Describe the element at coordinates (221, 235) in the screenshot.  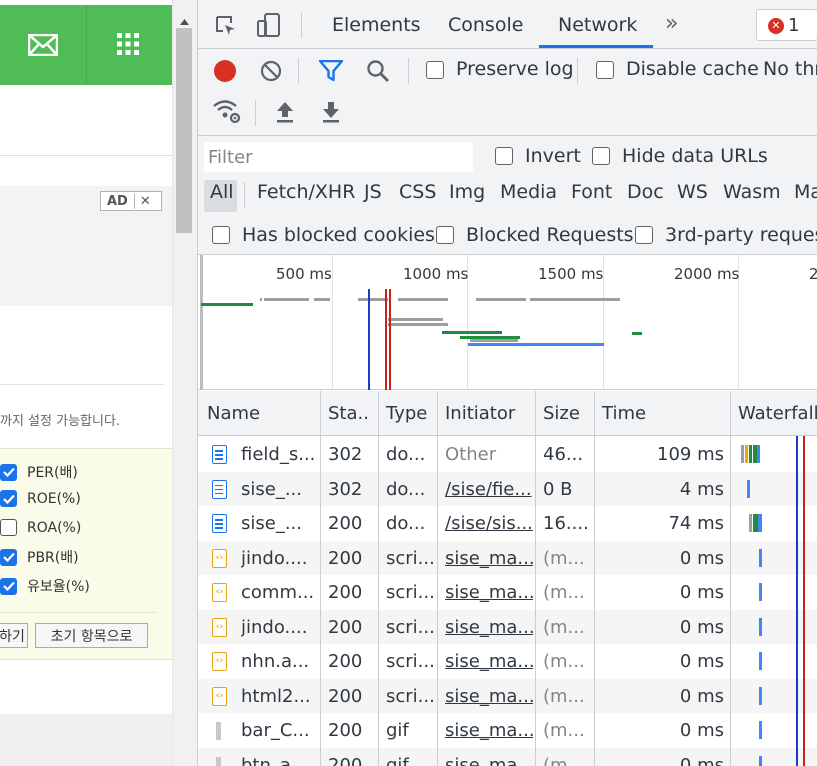
I see `has-blocked-cookies-checkbox` at that location.